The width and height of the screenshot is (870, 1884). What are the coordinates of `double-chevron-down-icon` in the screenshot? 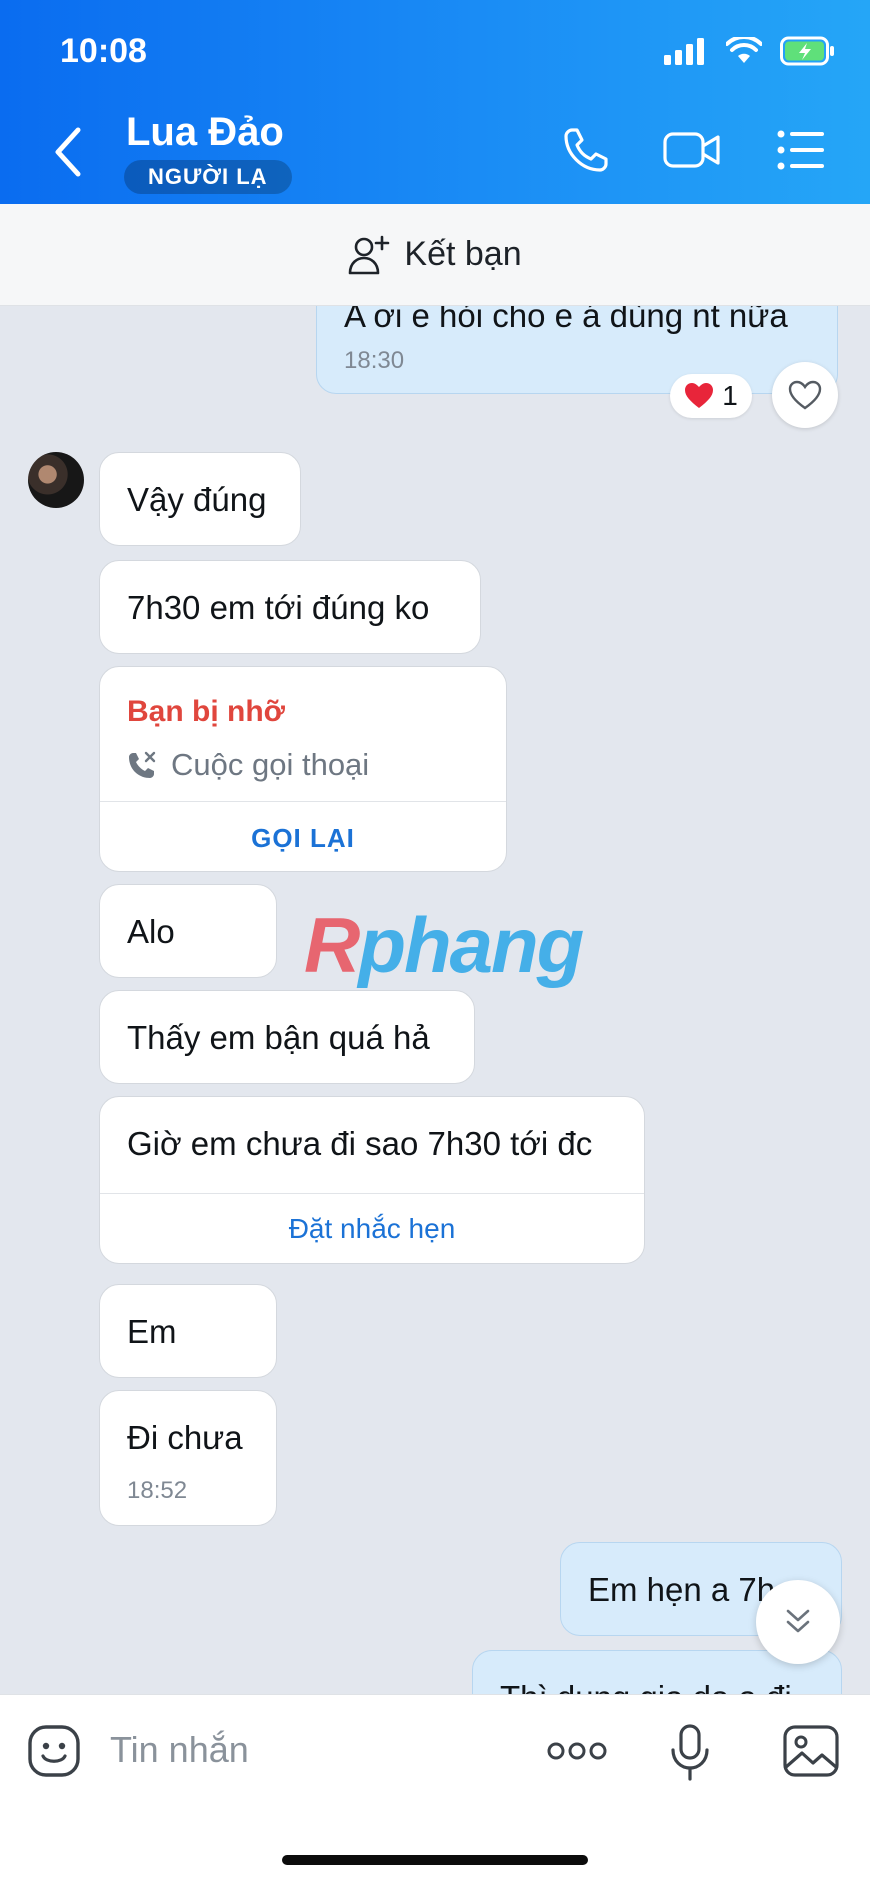 It's located at (798, 1621).